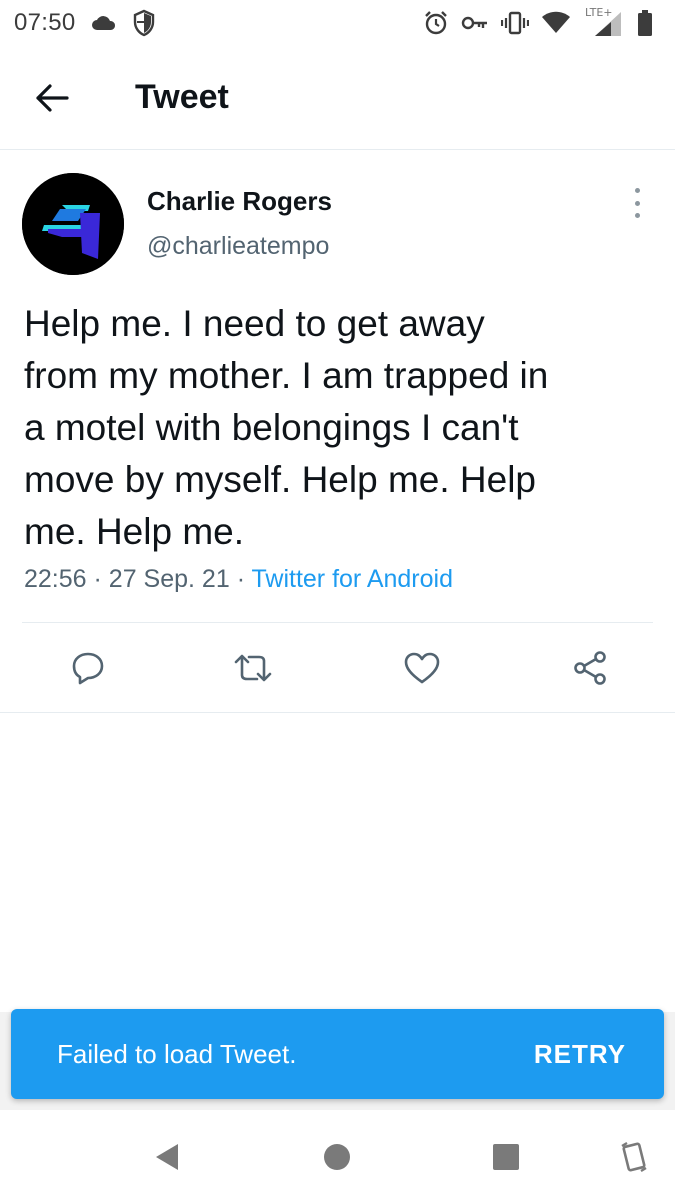 The image size is (675, 1200). Describe the element at coordinates (580, 1054) in the screenshot. I see `retry-button: RETRY` at that location.